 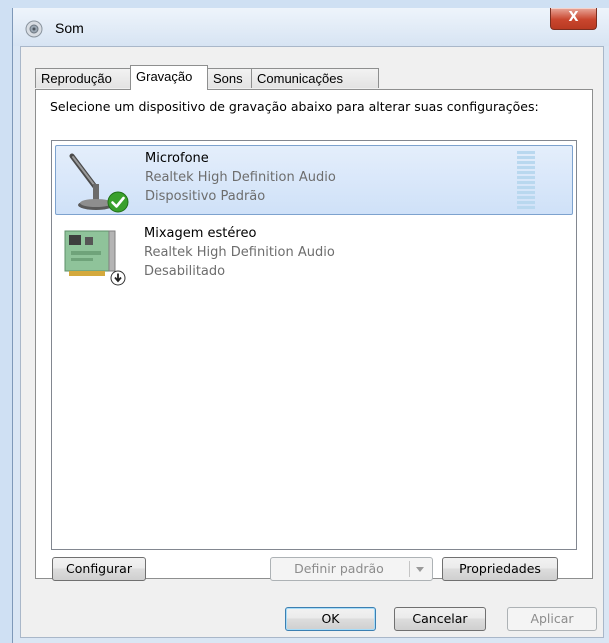 I want to click on disabled-arrow-badge-icon, so click(x=118, y=278).